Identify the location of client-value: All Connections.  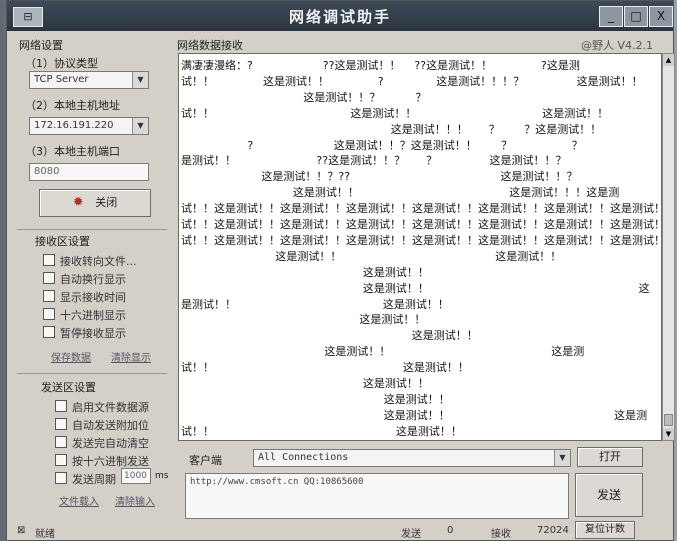
(303, 457).